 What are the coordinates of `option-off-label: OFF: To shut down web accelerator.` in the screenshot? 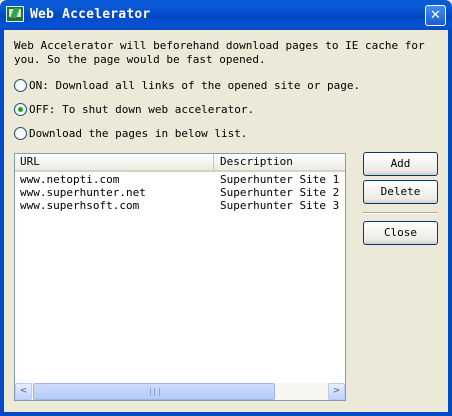 It's located at (142, 109).